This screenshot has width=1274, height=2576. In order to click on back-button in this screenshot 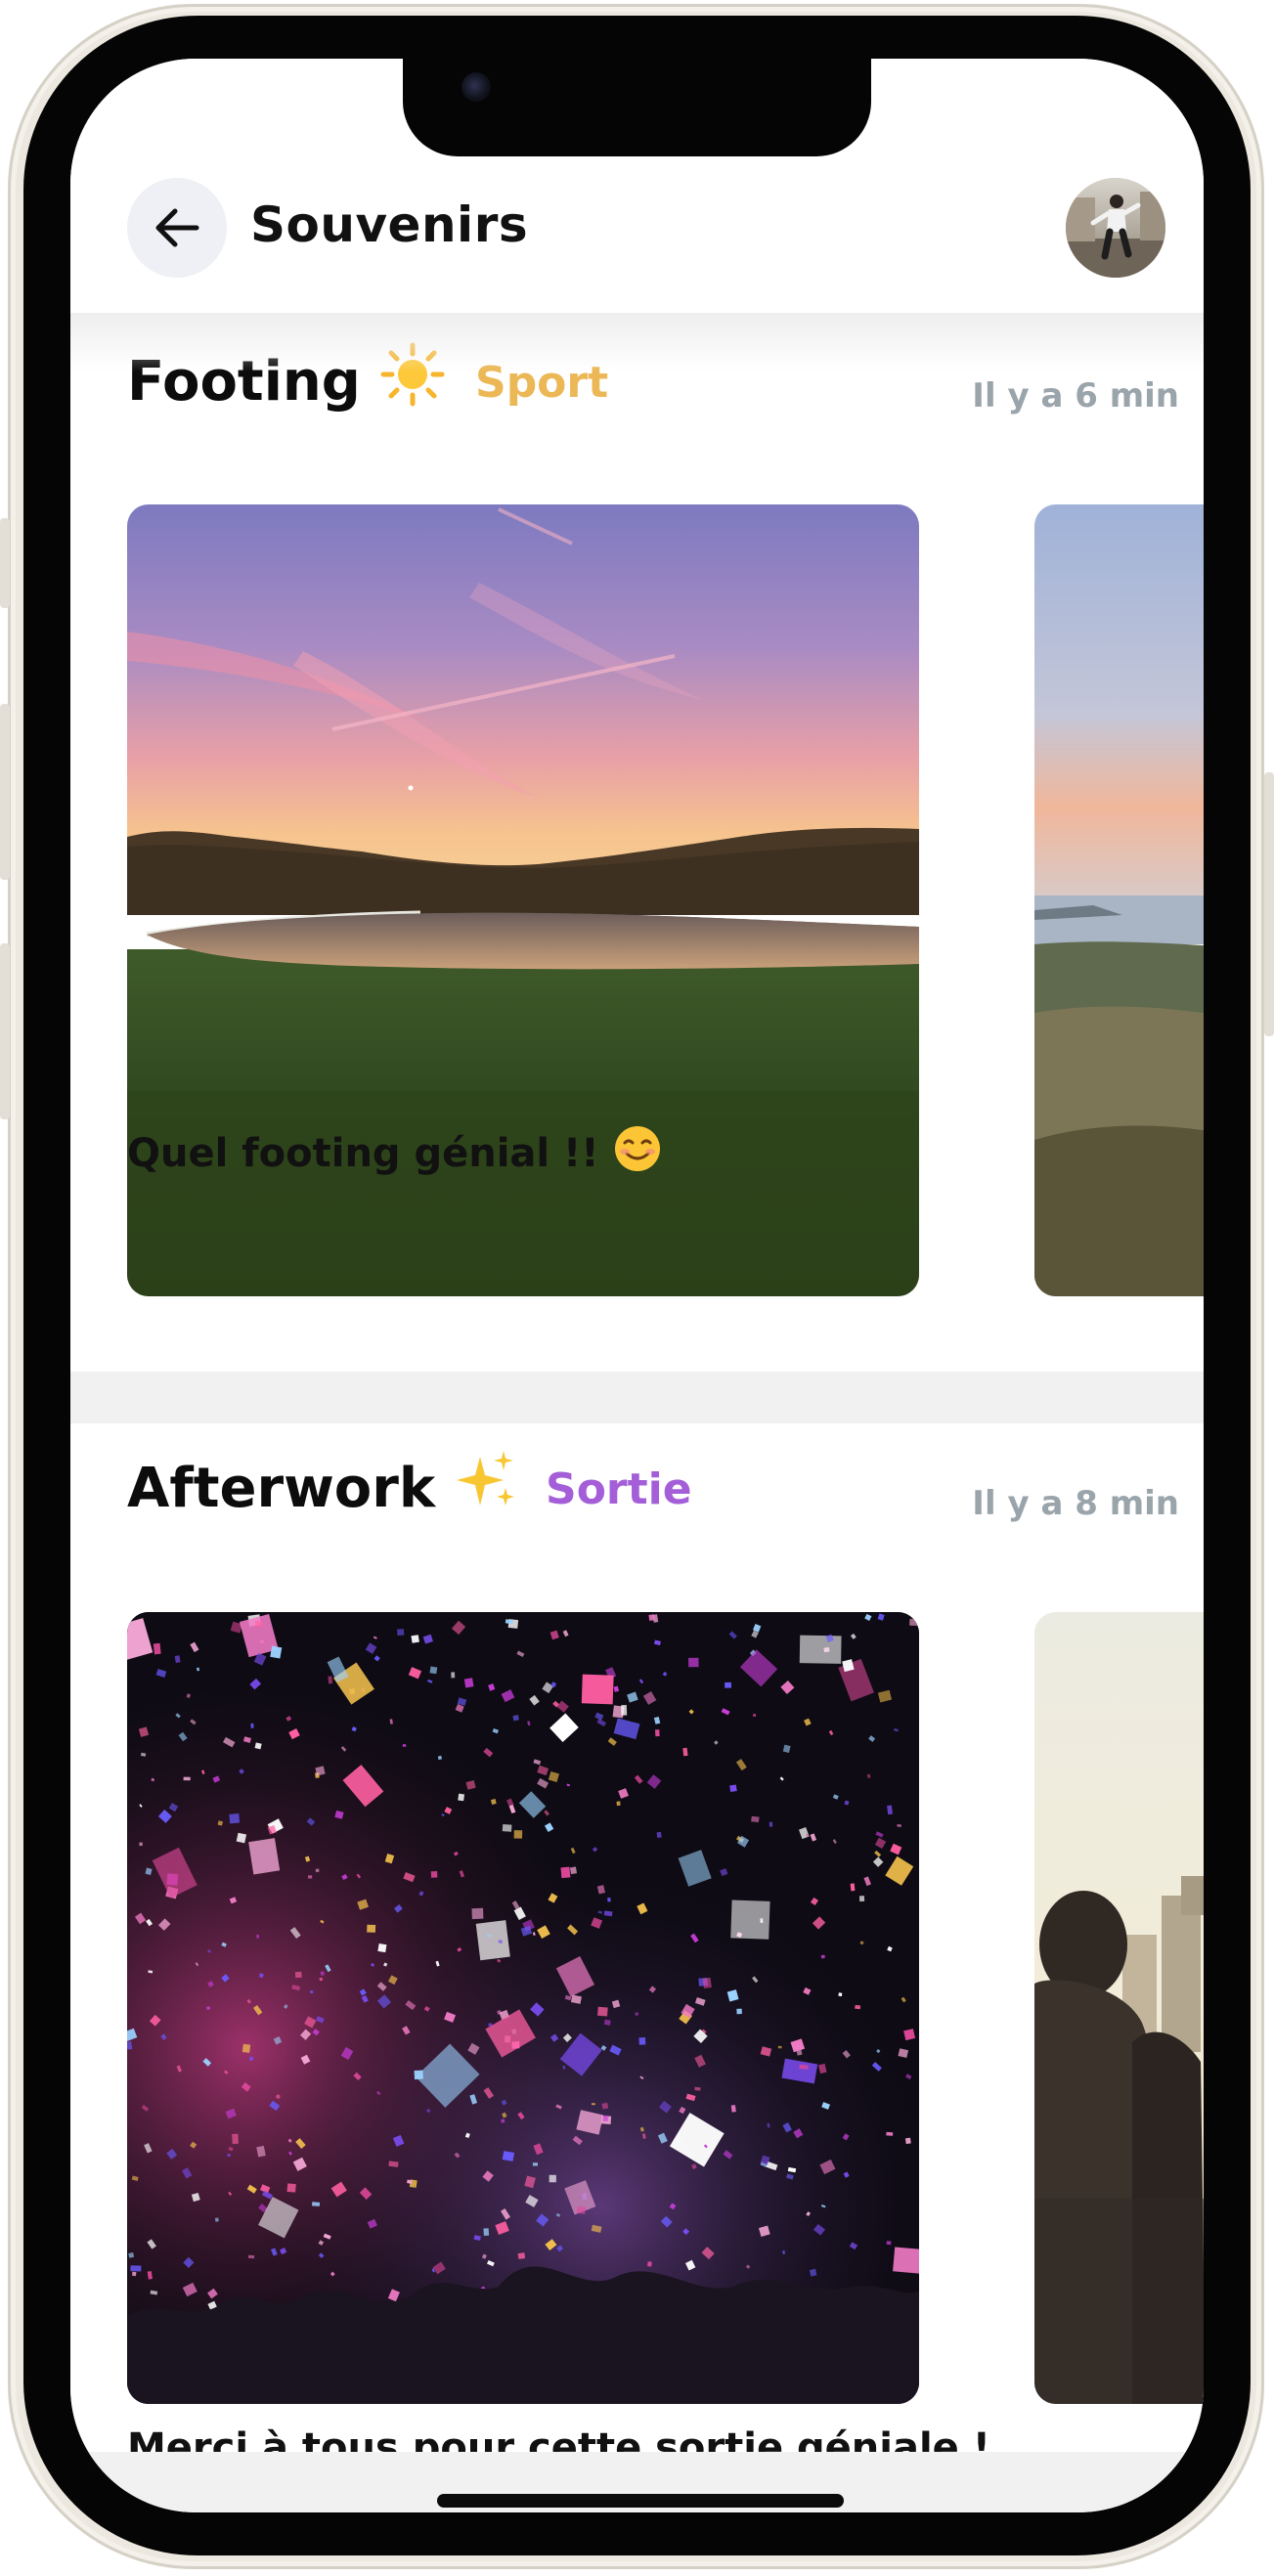, I will do `click(177, 228)`.